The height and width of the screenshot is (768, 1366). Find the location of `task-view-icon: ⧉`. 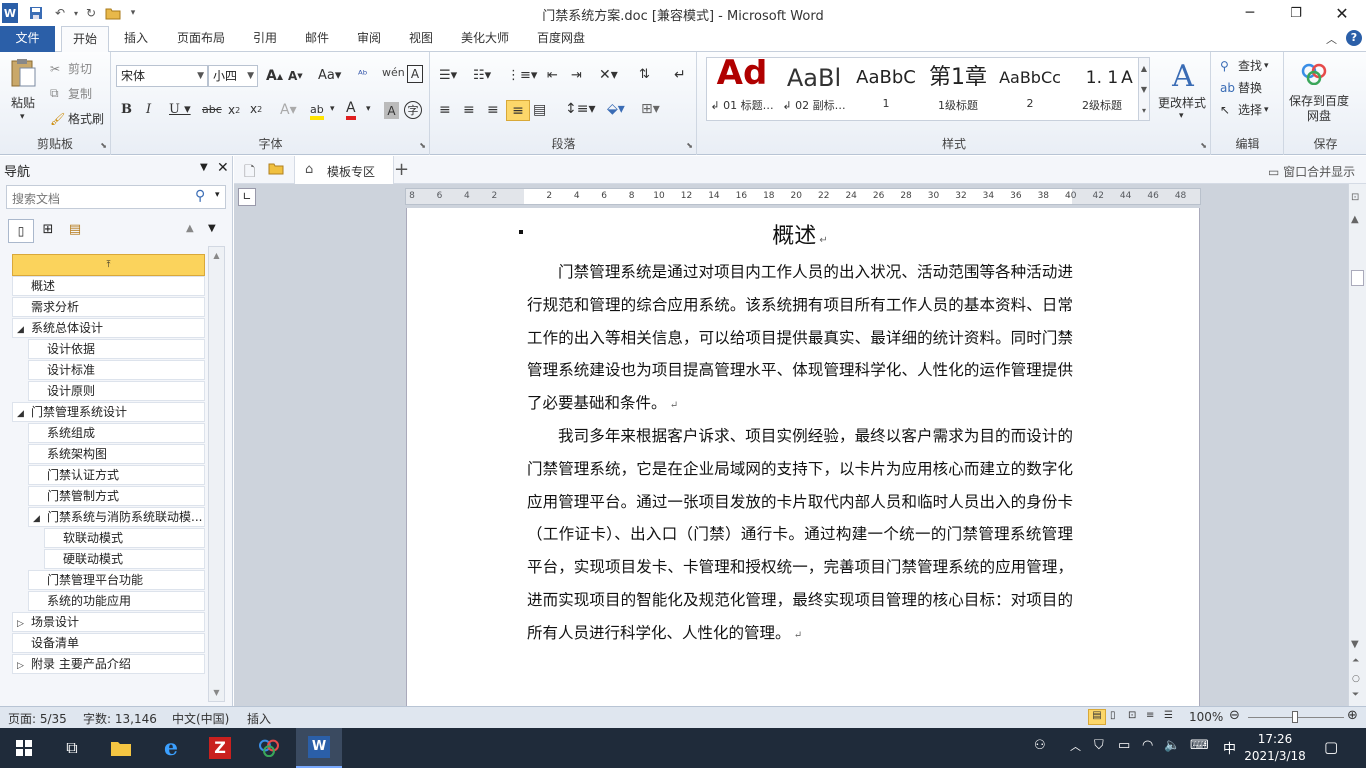

task-view-icon: ⧉ is located at coordinates (72, 748).